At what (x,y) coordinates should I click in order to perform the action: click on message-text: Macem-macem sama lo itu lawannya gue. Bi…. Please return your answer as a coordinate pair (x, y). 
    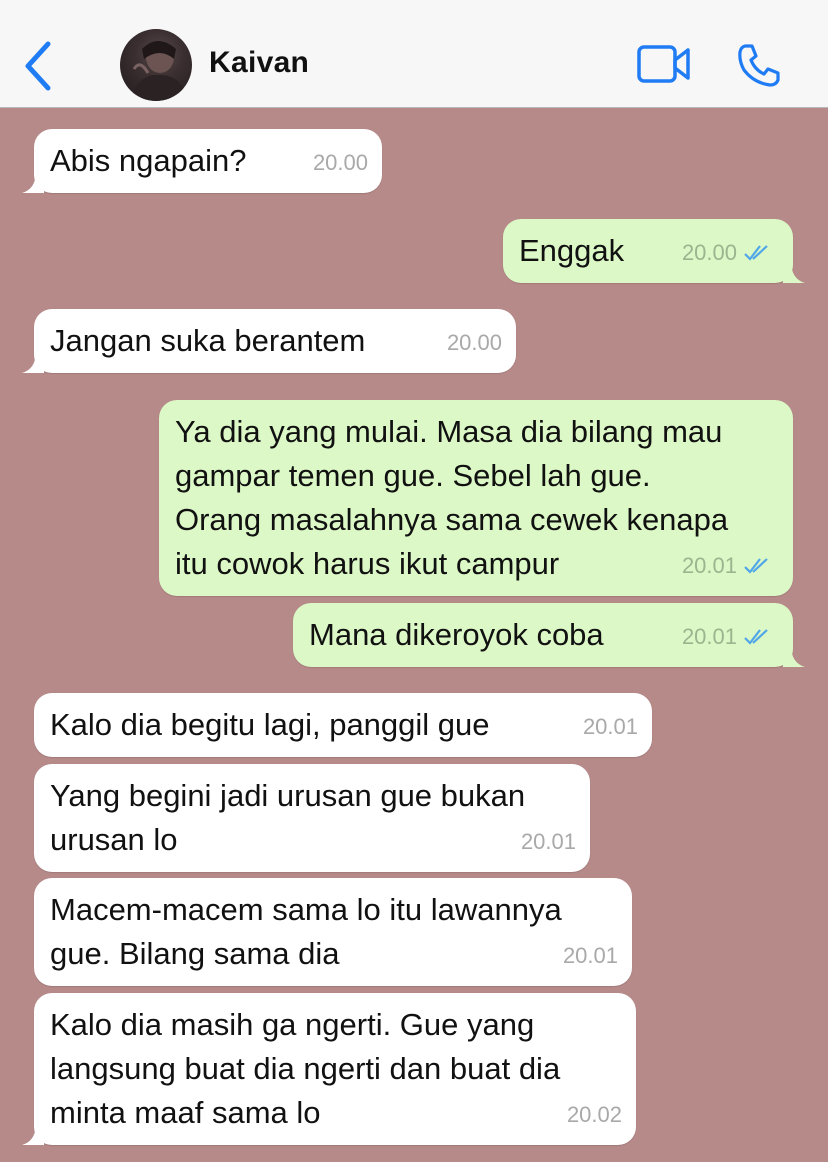
    Looking at the image, I should click on (306, 931).